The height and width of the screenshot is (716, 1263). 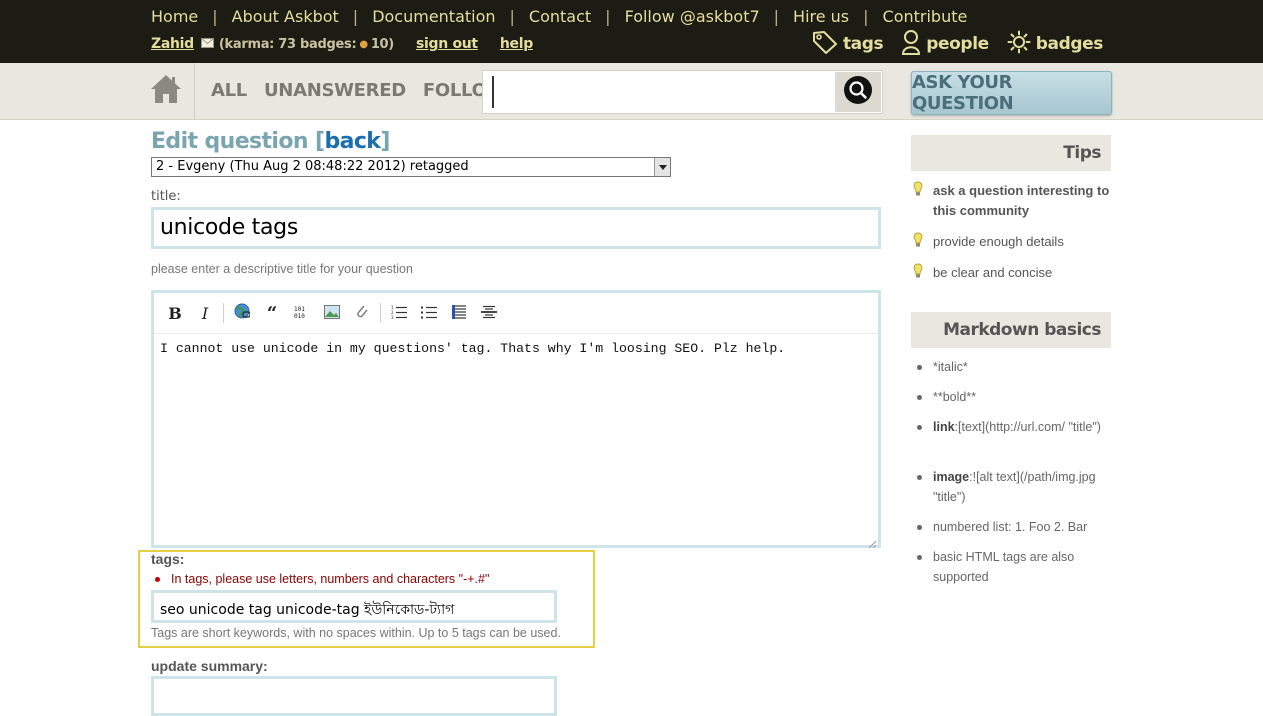 I want to click on tip-text: be clear and concise, so click(x=993, y=272).